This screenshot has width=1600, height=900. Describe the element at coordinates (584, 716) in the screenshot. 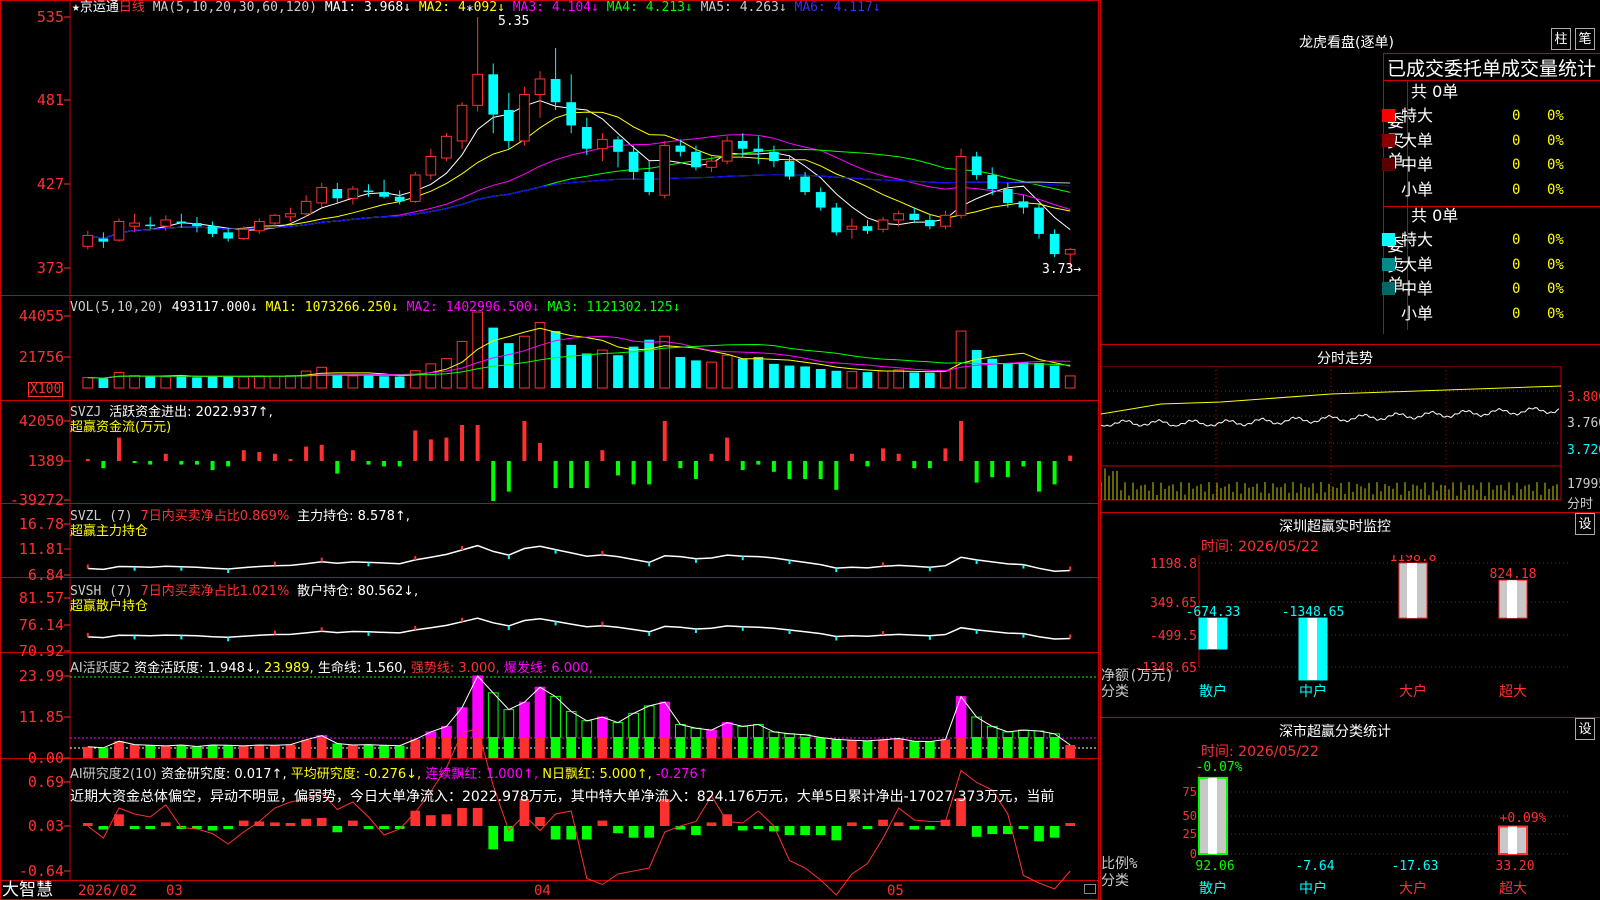

I see `ai-activity-panel` at that location.